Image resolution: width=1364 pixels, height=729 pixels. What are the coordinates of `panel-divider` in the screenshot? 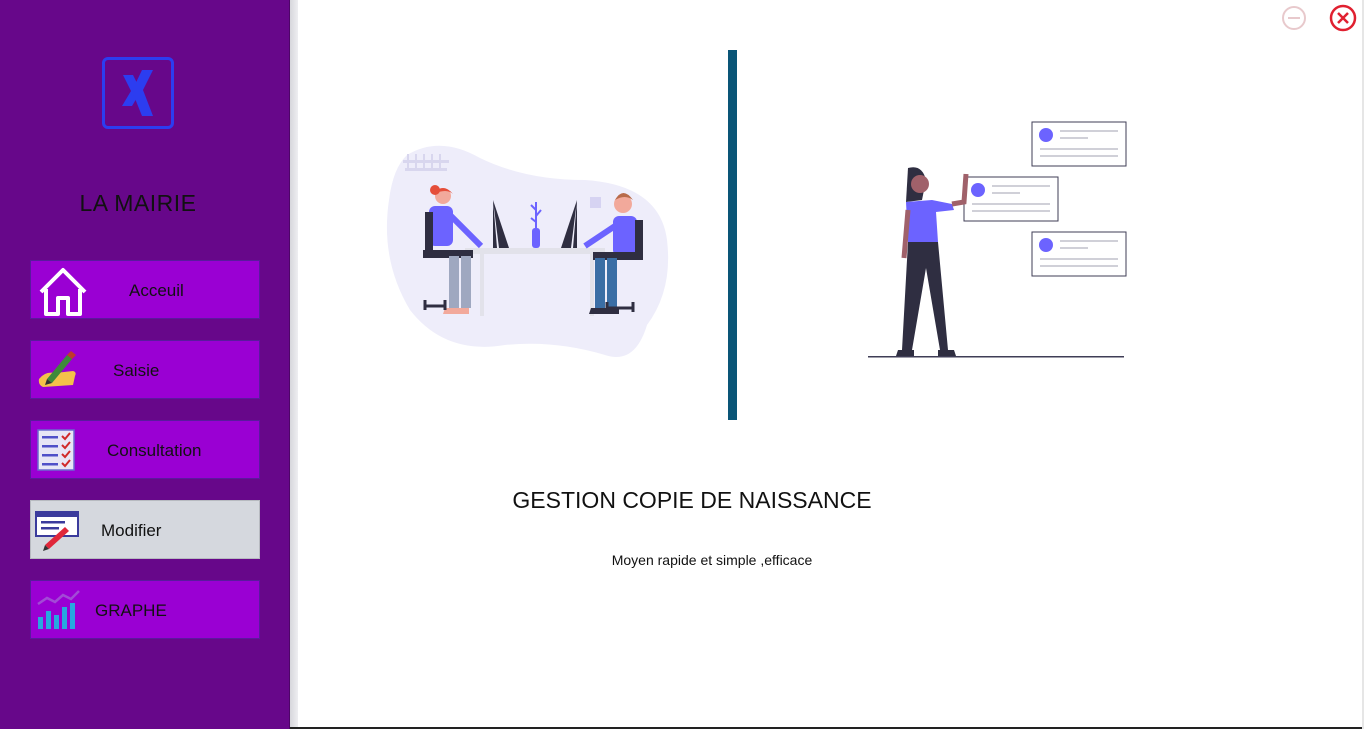 It's located at (294, 364).